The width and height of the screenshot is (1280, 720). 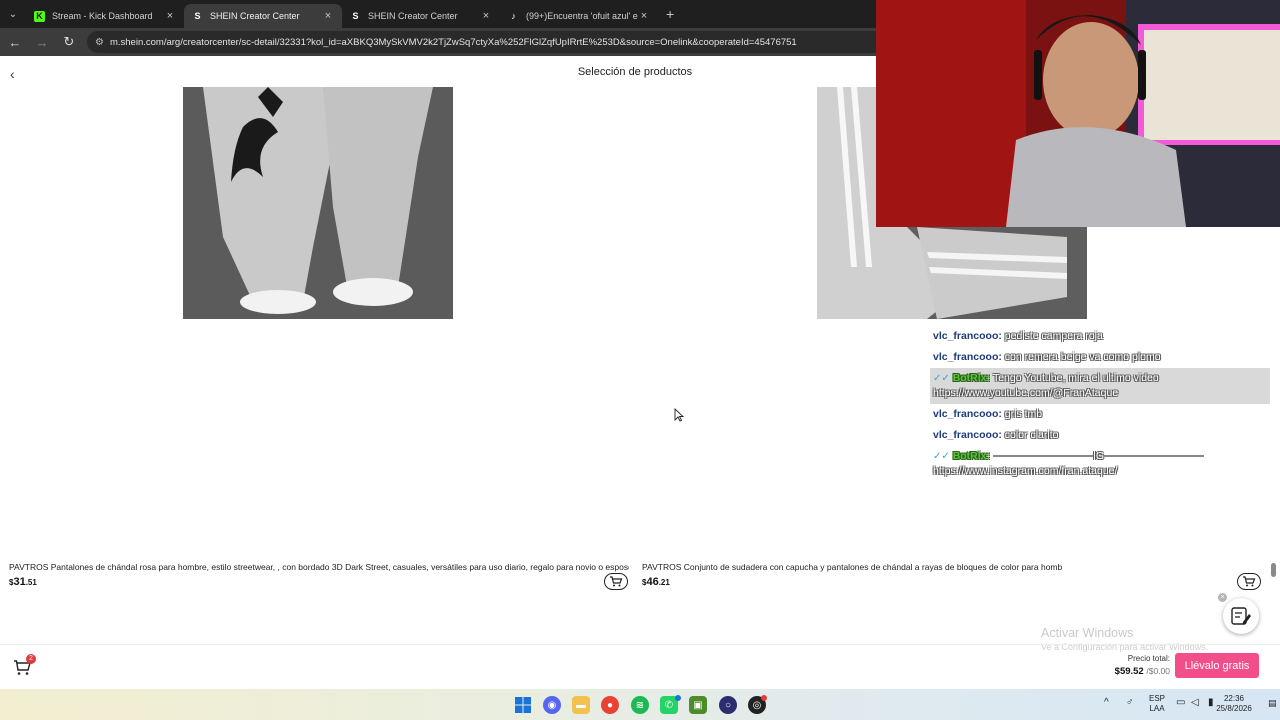 I want to click on chrome-icon: ●, so click(x=610, y=705).